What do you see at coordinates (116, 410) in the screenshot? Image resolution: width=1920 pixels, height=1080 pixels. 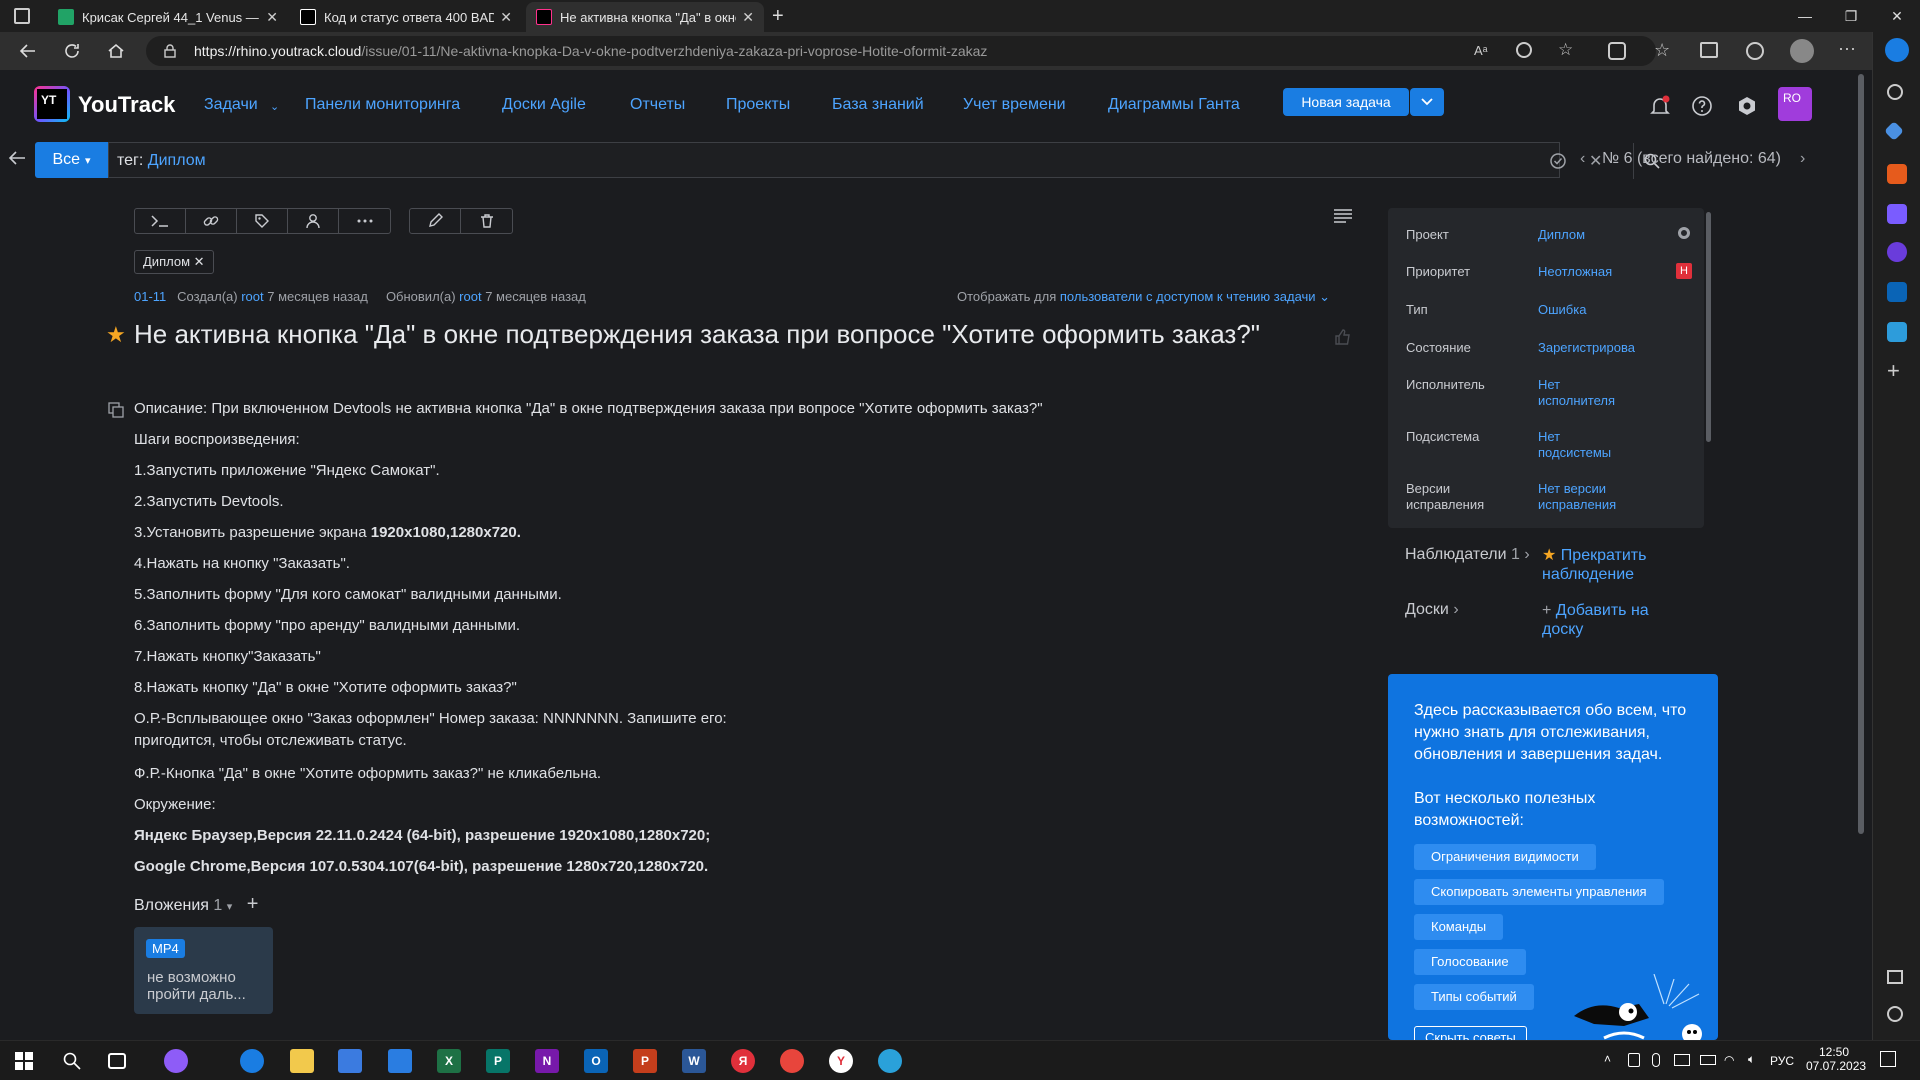 I see `copy-description-icon` at bounding box center [116, 410].